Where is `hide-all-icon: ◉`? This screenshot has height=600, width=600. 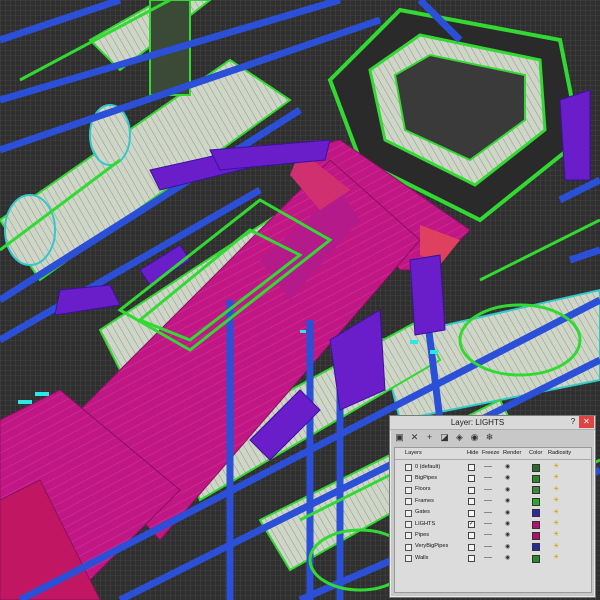 hide-all-icon: ◉ is located at coordinates (474, 437).